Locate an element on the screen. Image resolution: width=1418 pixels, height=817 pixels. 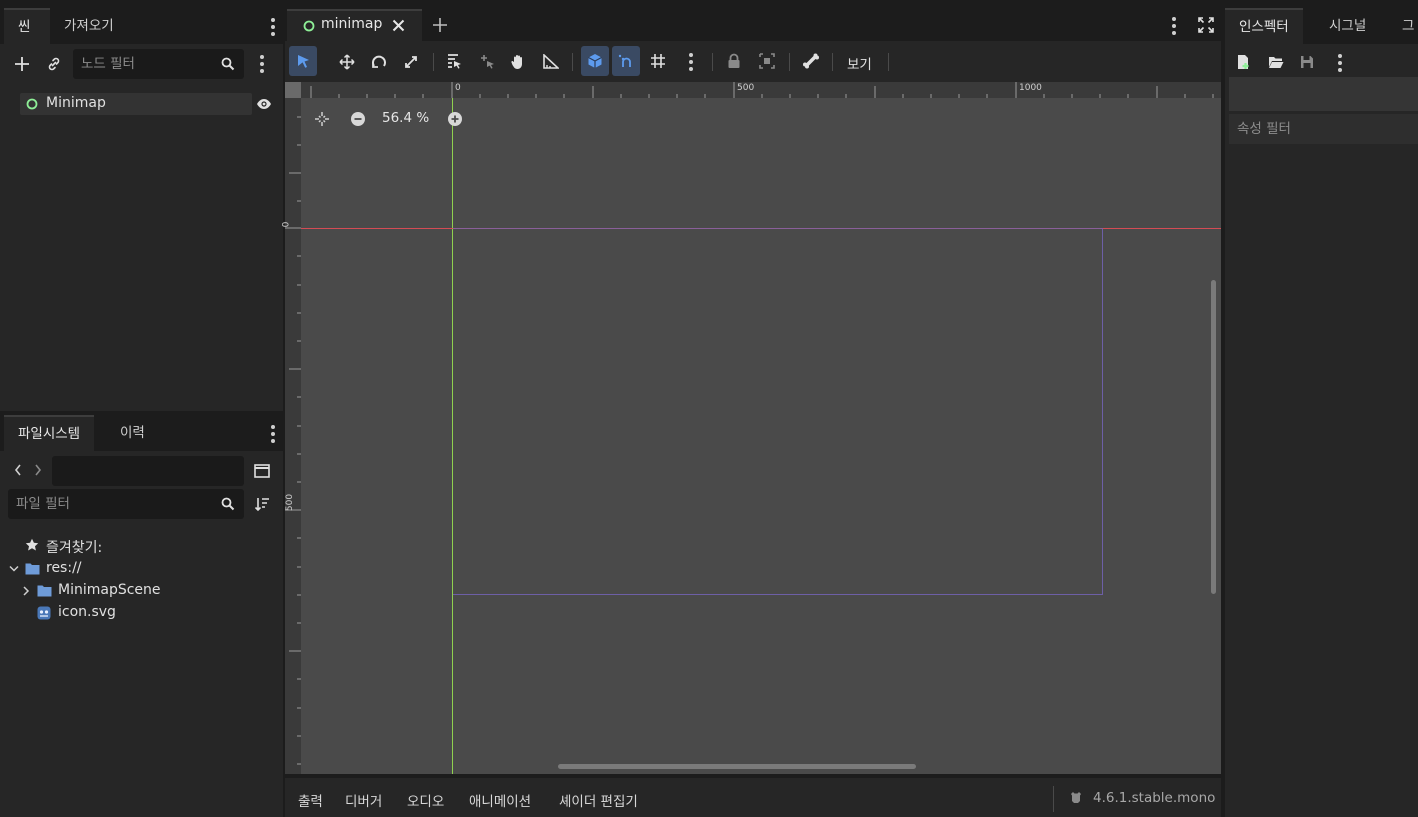
tree-item-res: res:// is located at coordinates (141, 569).